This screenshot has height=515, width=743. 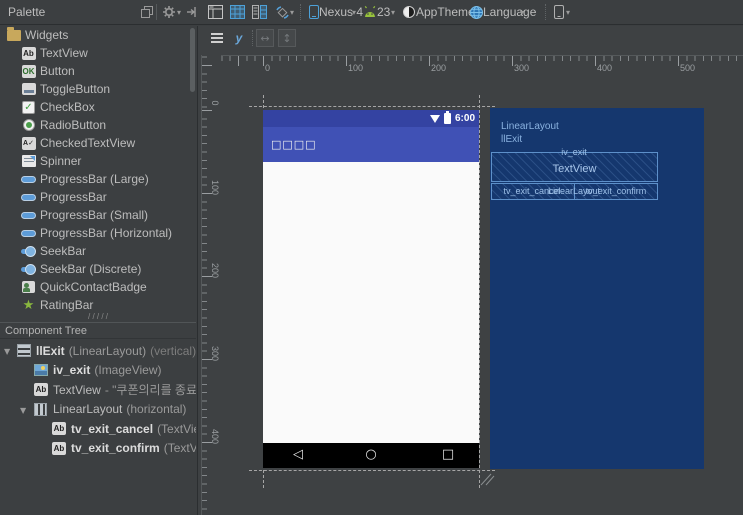 What do you see at coordinates (98, 251) in the screenshot?
I see `palette-item-seekbar: SeekBar` at bounding box center [98, 251].